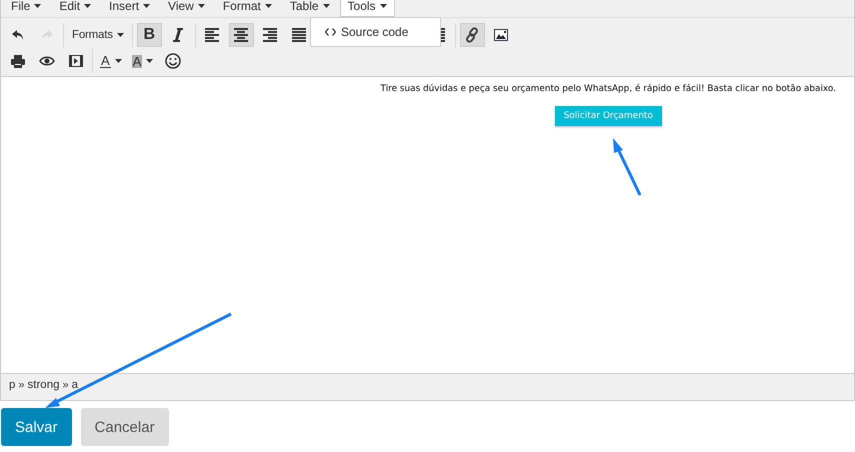 Image resolution: width=855 pixels, height=452 pixels. I want to click on align-center-button, so click(241, 35).